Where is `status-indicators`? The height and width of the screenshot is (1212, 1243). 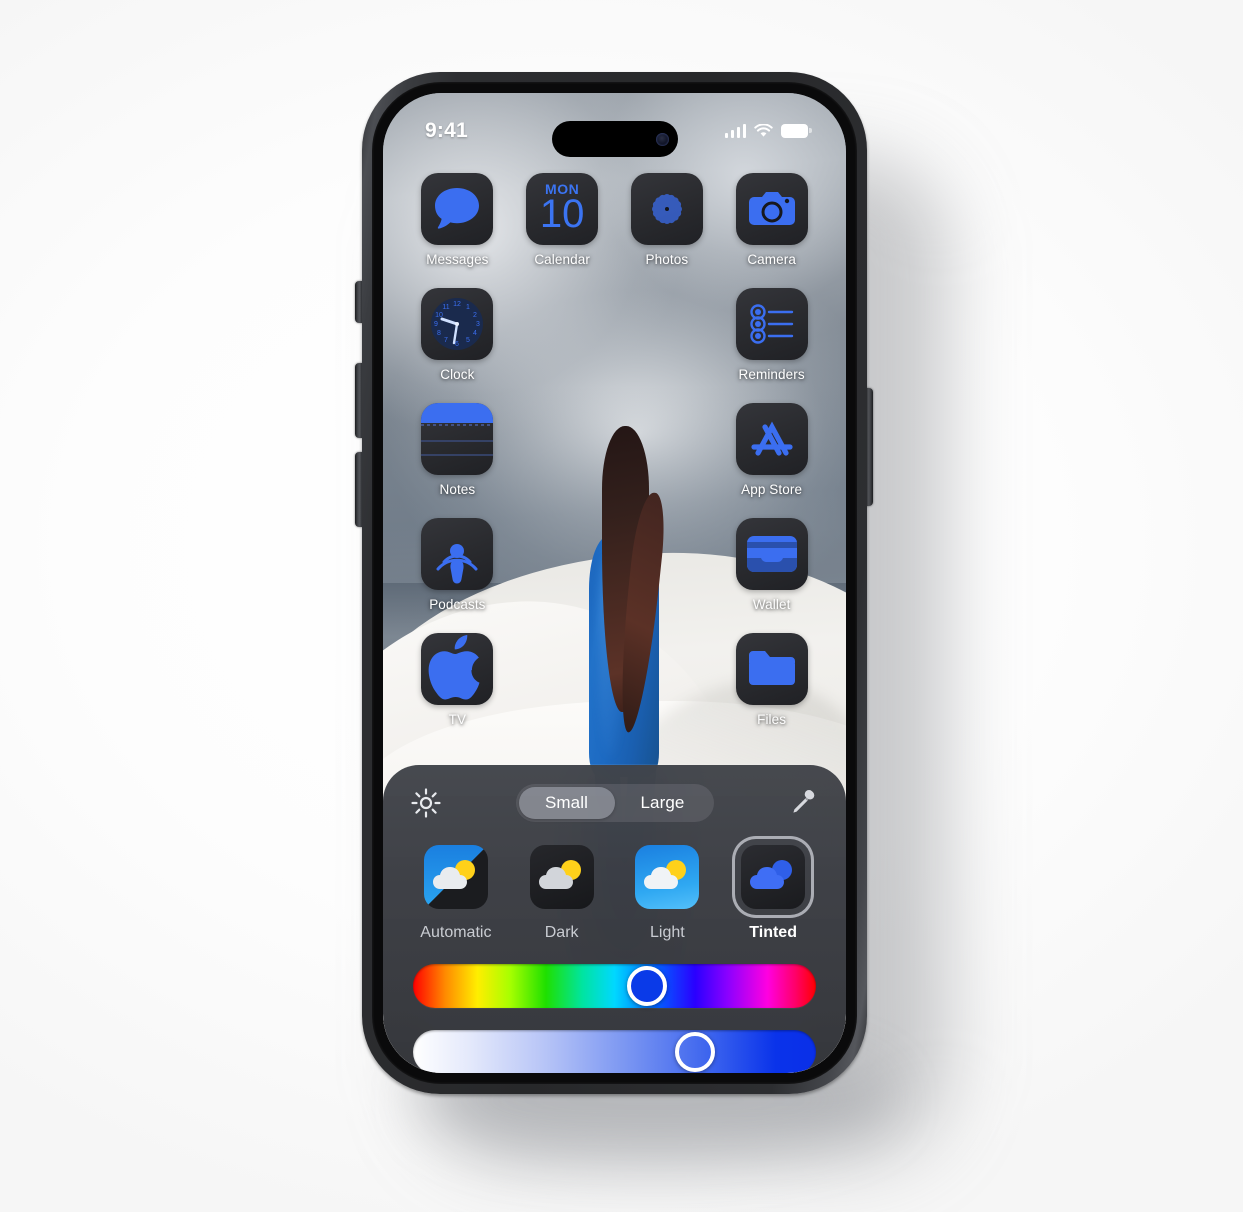 status-indicators is located at coordinates (768, 131).